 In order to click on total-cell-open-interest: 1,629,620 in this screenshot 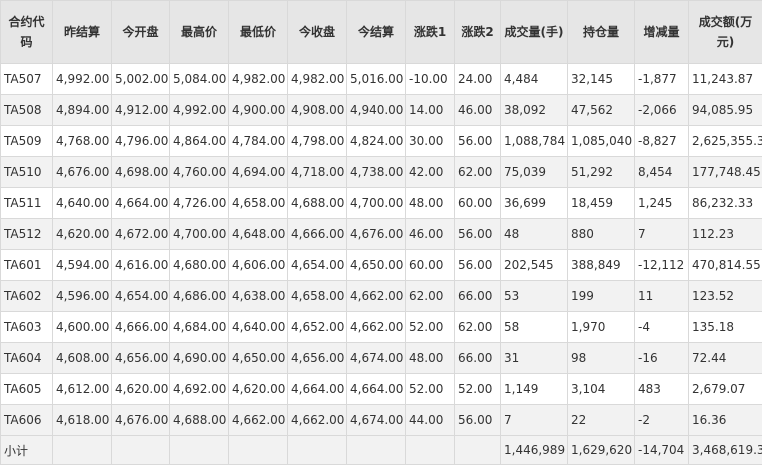, I will do `click(601, 450)`.